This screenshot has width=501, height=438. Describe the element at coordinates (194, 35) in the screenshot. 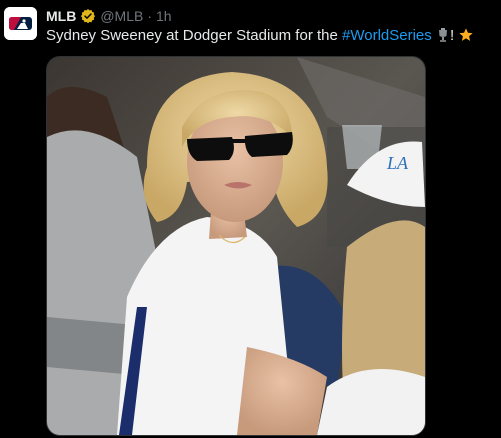

I see `tweet-text-body: Sydney Sweeney at Dodger Stadium for the` at that location.